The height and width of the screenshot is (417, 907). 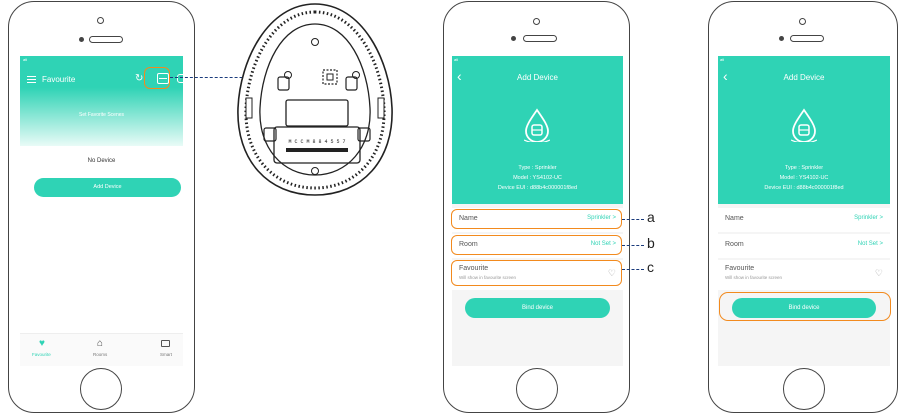 I want to click on tab-smart-icon, so click(x=165, y=343).